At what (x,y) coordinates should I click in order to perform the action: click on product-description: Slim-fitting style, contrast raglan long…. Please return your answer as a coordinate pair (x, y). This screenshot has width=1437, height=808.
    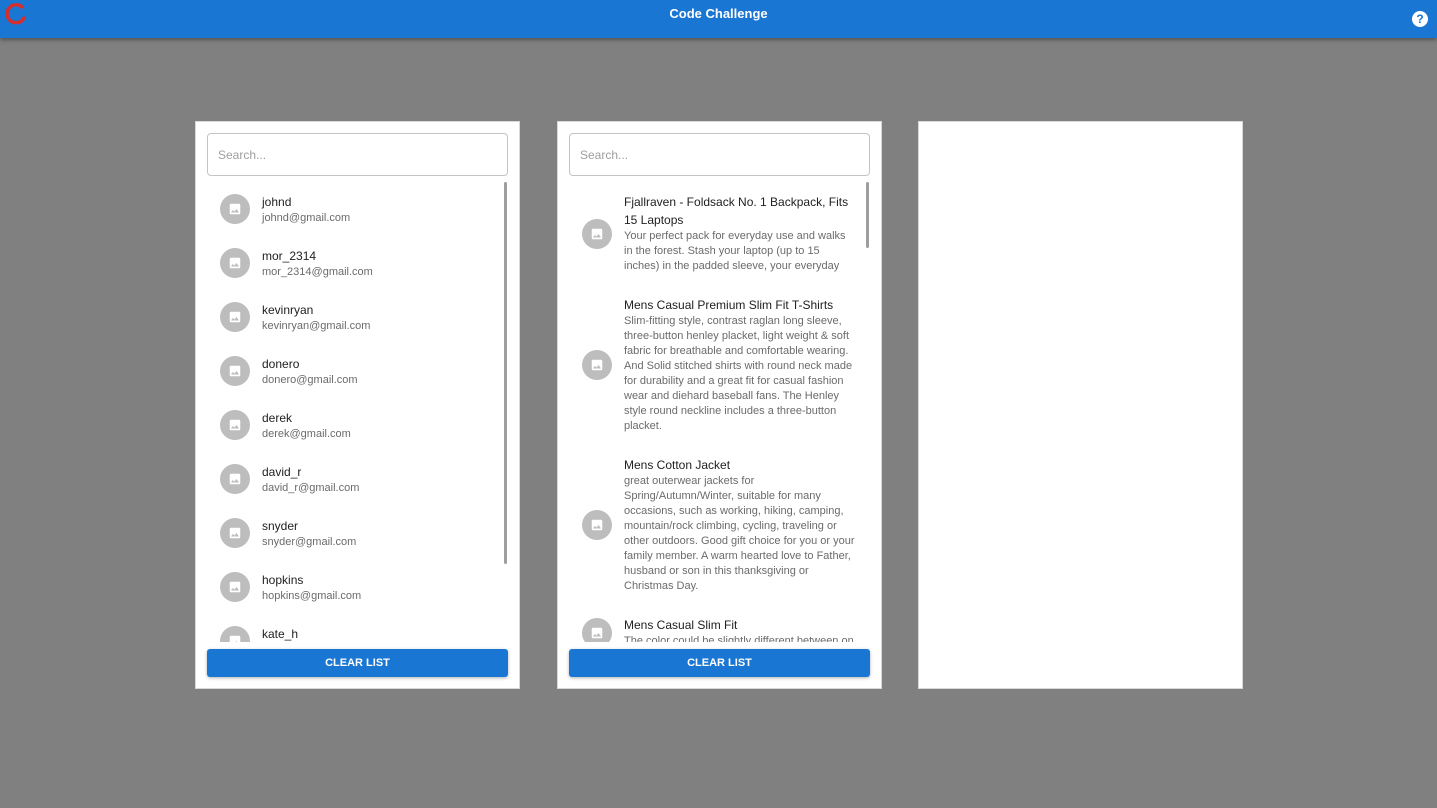
    Looking at the image, I should click on (738, 373).